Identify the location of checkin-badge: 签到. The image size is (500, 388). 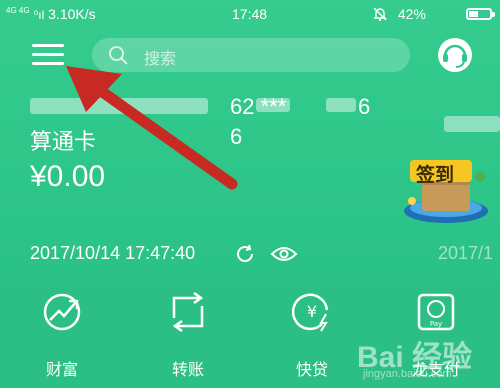
(445, 192).